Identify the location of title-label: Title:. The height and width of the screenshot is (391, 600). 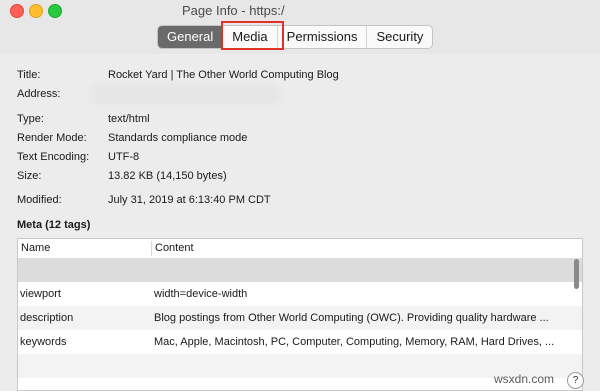
(29, 75).